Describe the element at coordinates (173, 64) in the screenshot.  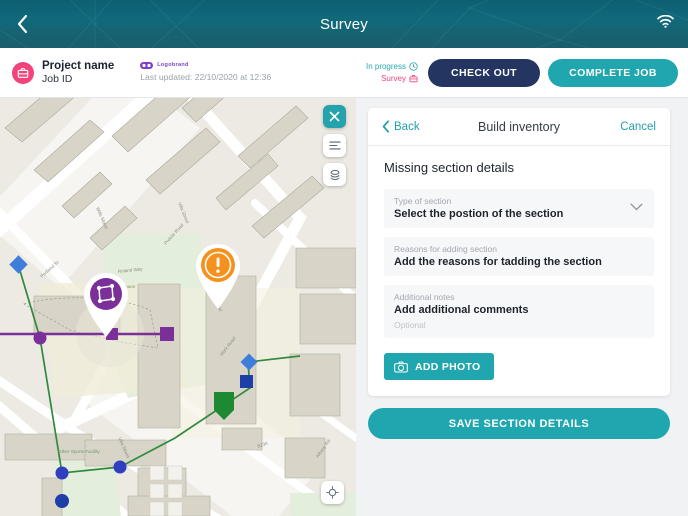
I see `brand-name: Logobrand` at that location.